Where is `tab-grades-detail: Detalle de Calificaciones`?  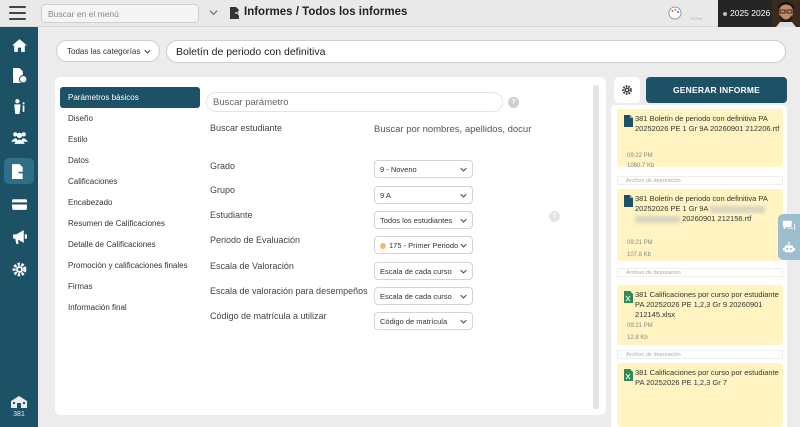
tab-grades-detail: Detalle de Calificaciones is located at coordinates (130, 244).